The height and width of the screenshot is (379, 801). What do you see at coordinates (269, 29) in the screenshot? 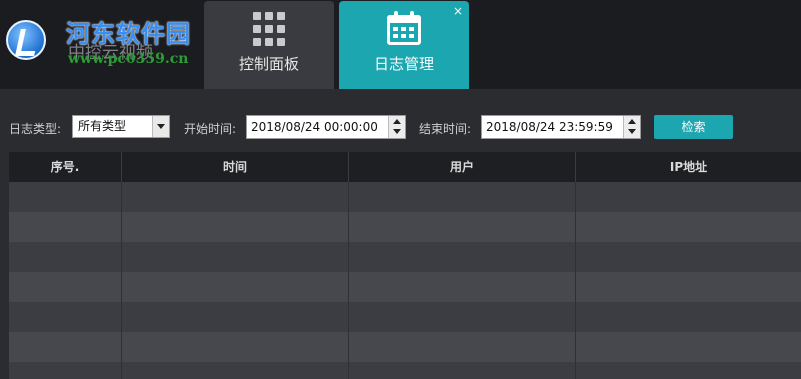
I see `grid-icon` at bounding box center [269, 29].